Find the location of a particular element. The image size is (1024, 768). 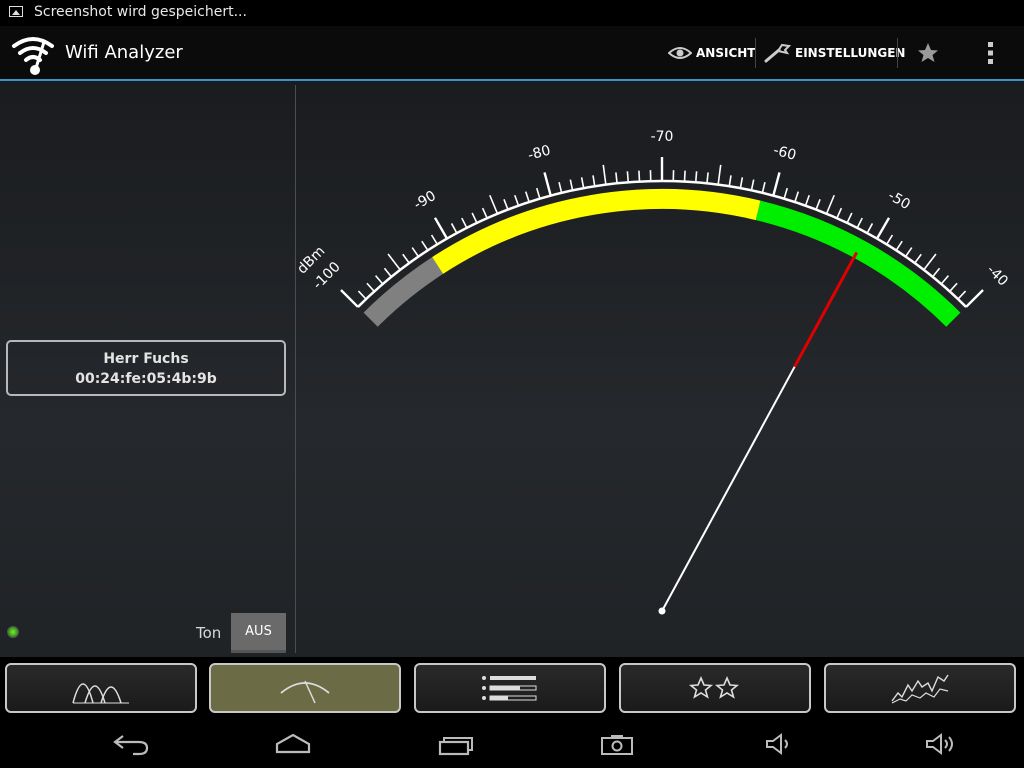

sound-toggle: AUS is located at coordinates (258, 633).